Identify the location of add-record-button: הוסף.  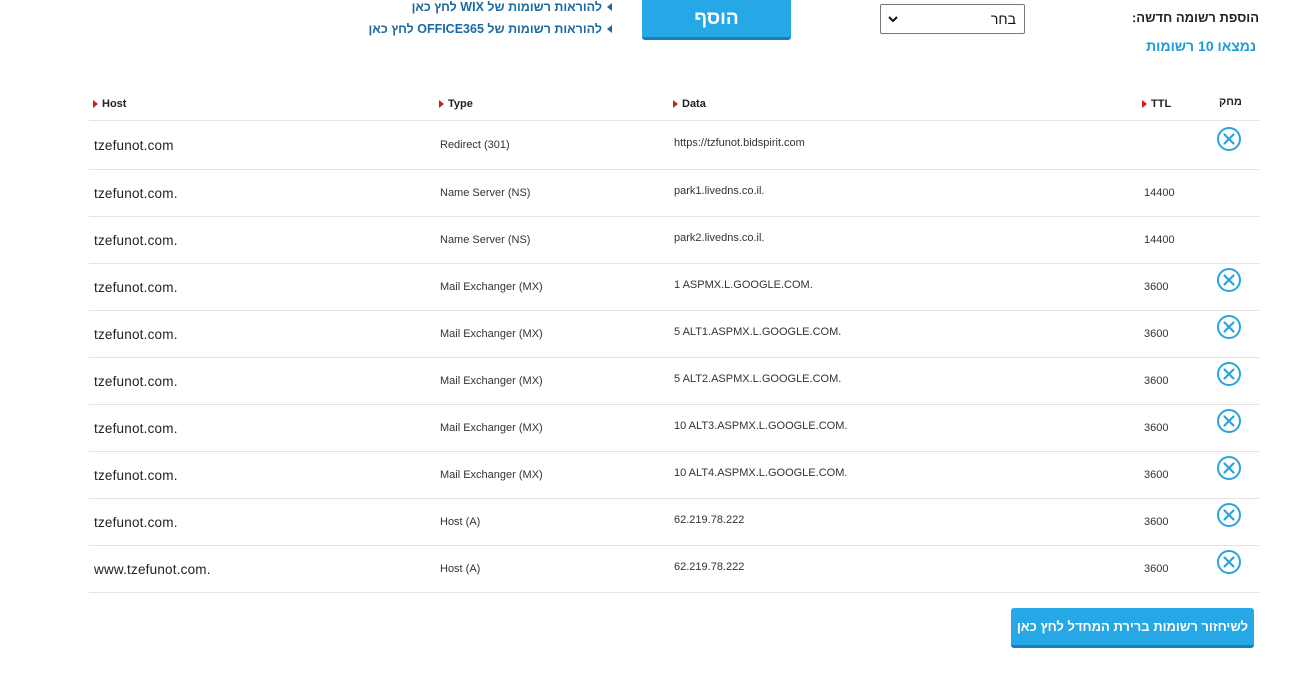
(716, 20).